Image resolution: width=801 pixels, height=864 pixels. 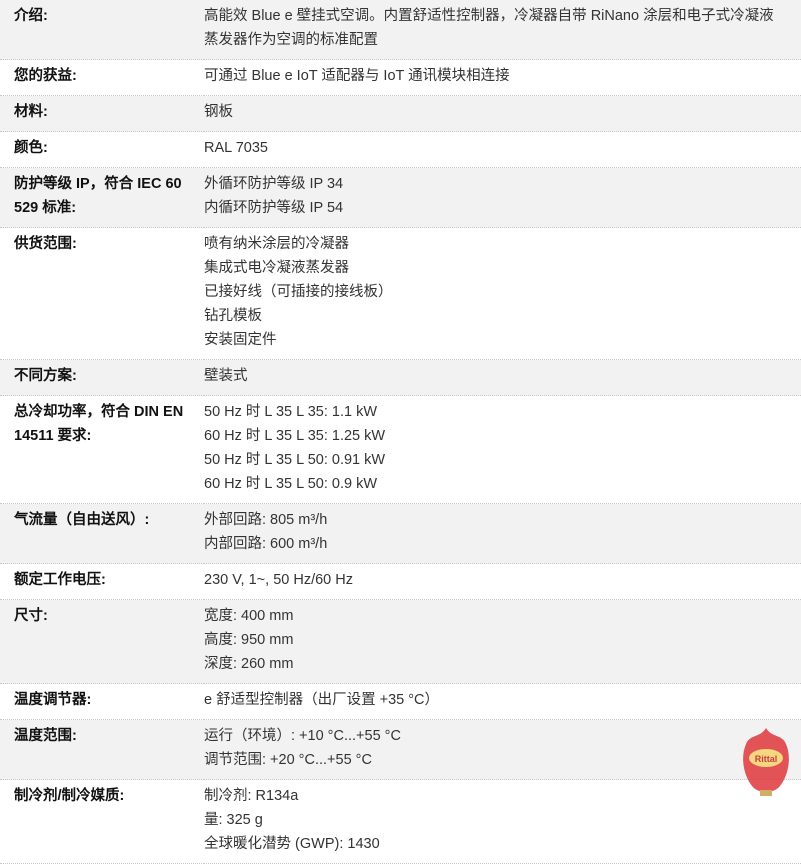 What do you see at coordinates (288, 760) in the screenshot?
I see `spec-value-line: 调节范围: +20 °C...+55 °C` at bounding box center [288, 760].